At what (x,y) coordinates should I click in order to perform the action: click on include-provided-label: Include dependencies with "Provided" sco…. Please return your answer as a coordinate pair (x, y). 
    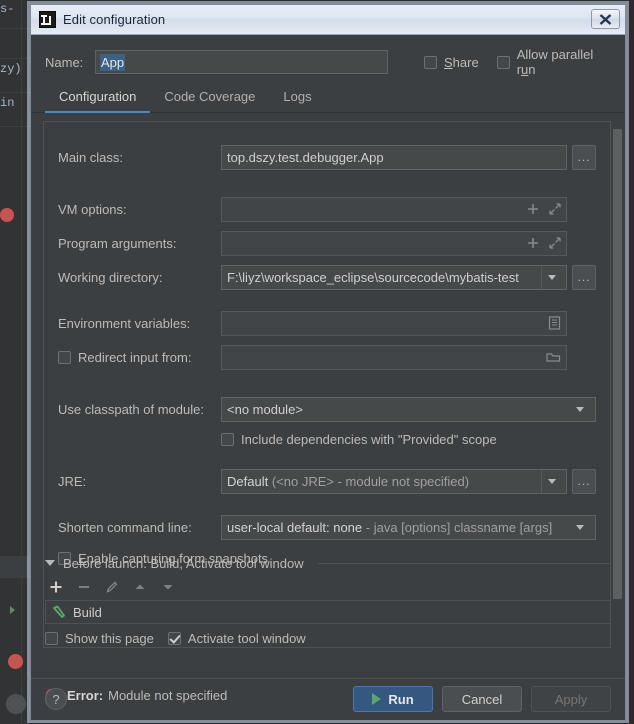
    Looking at the image, I should click on (369, 439).